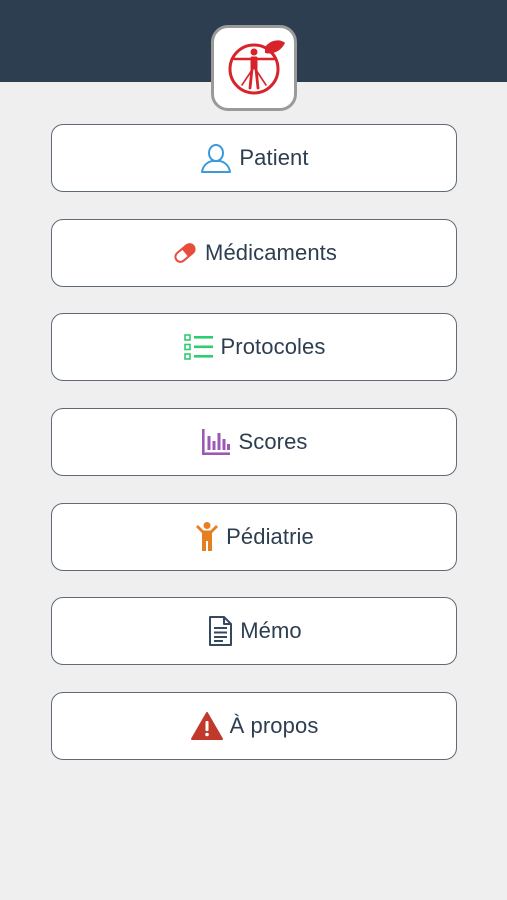 The height and width of the screenshot is (900, 507). I want to click on pill-icon, so click(185, 253).